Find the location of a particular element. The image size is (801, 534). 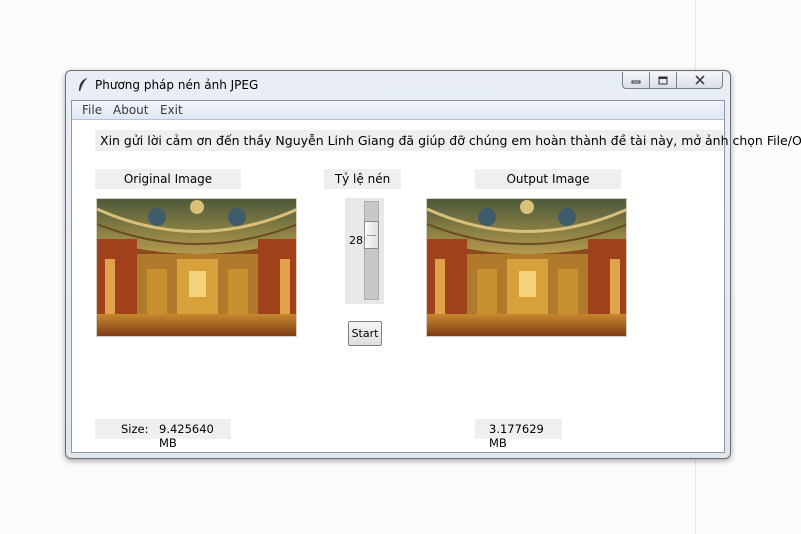

slider-trough is located at coordinates (371, 250).